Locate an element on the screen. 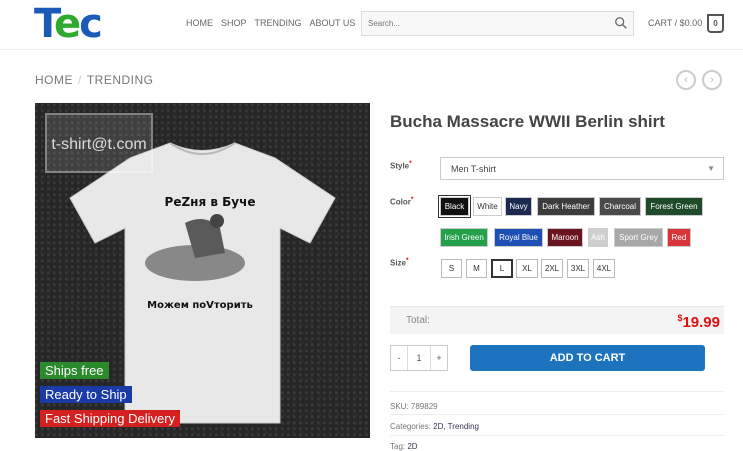 The height and width of the screenshot is (451, 743). watermark: t-shirt@t.com is located at coordinates (99, 143).